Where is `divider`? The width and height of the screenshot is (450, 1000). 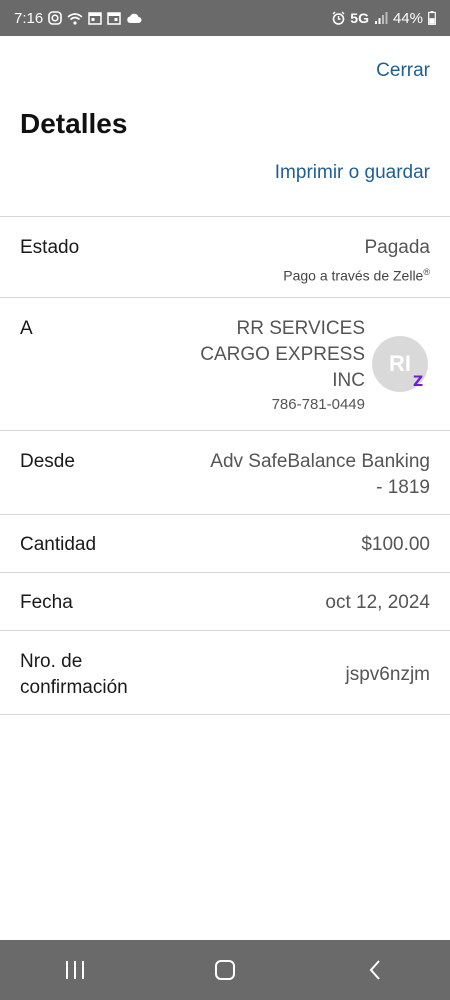
divider is located at coordinates (225, 714).